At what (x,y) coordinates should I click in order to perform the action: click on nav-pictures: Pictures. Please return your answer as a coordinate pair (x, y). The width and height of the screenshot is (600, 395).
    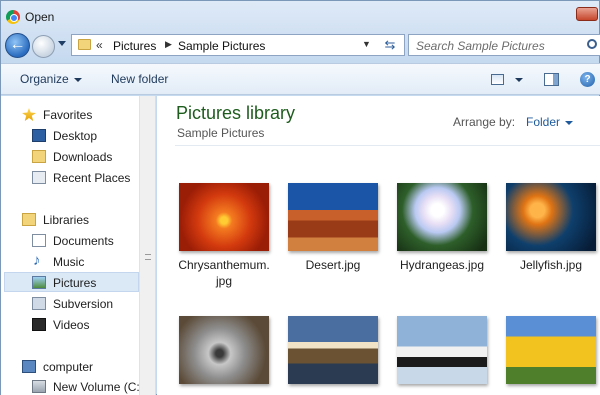
    Looking at the image, I should click on (71, 282).